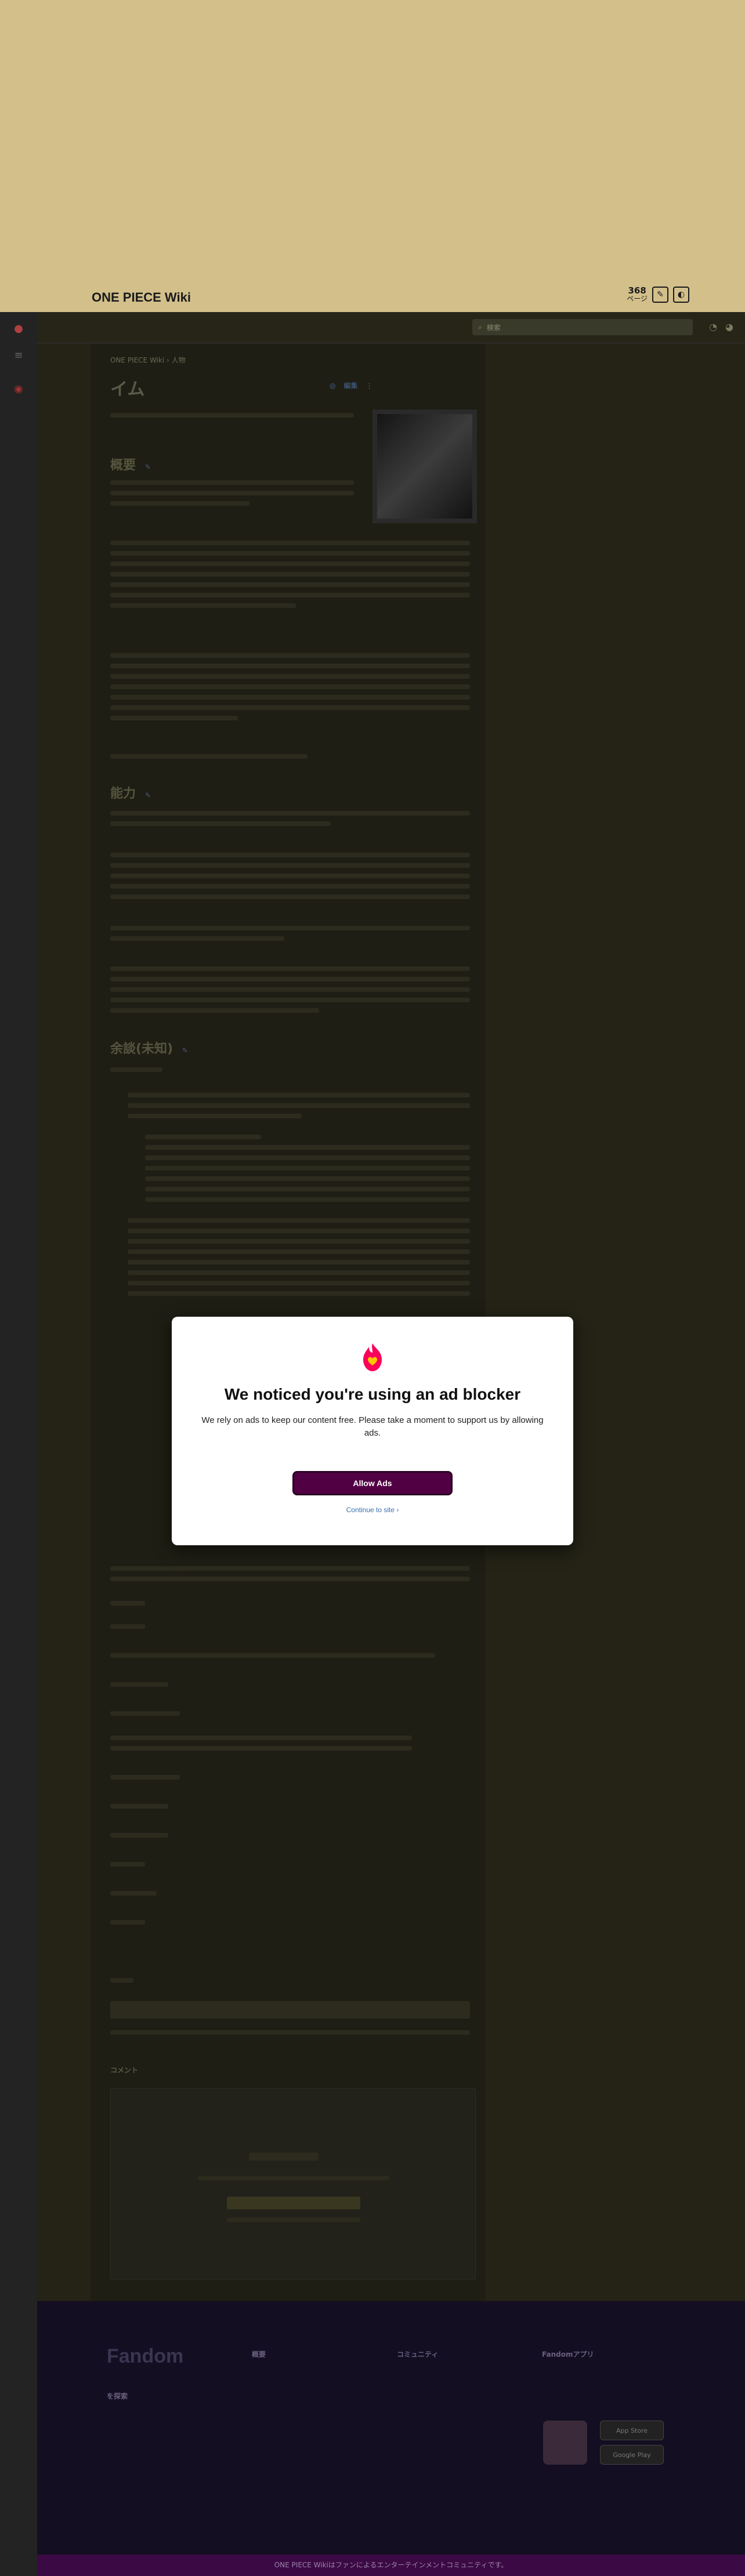 The image size is (745, 2576). What do you see at coordinates (372, 1483) in the screenshot?
I see `allow-ads-button: Allow Ads` at bounding box center [372, 1483].